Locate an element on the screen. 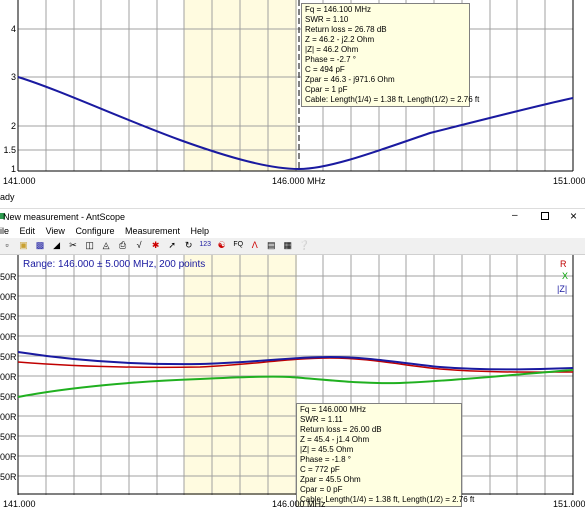 The image size is (585, 512). menu-configure: Configure is located at coordinates (94, 231).